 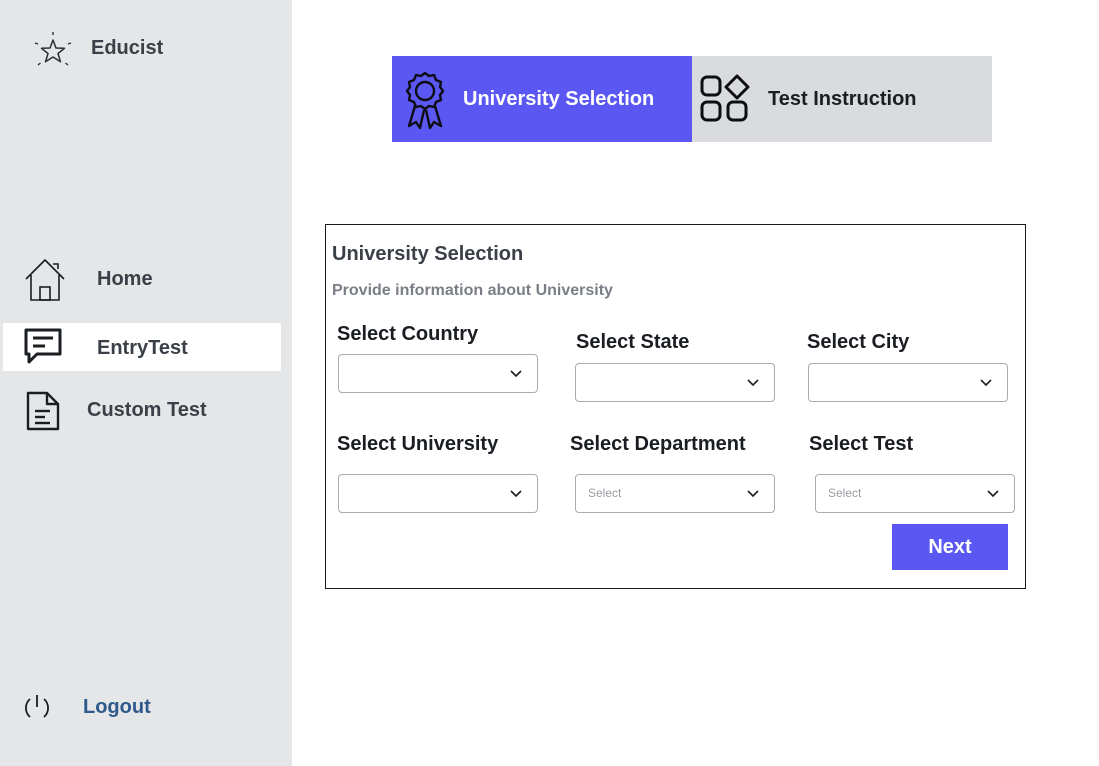 What do you see at coordinates (559, 99) in the screenshot?
I see `step-label: University Selection` at bounding box center [559, 99].